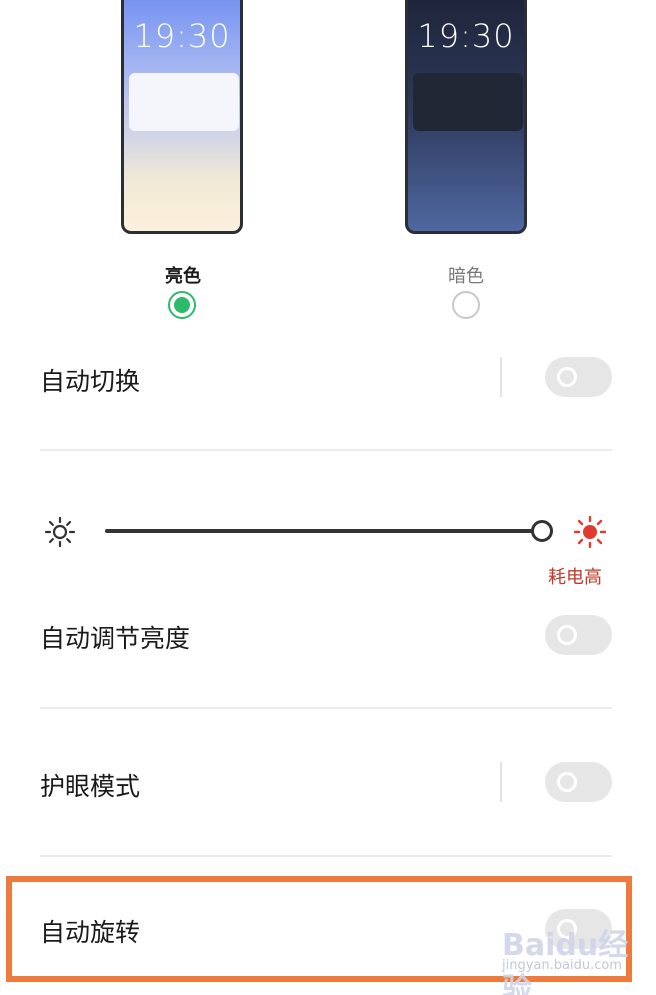 Image resolution: width=656 pixels, height=995 pixels. Describe the element at coordinates (466, 305) in the screenshot. I see `dark-theme-radio` at that location.